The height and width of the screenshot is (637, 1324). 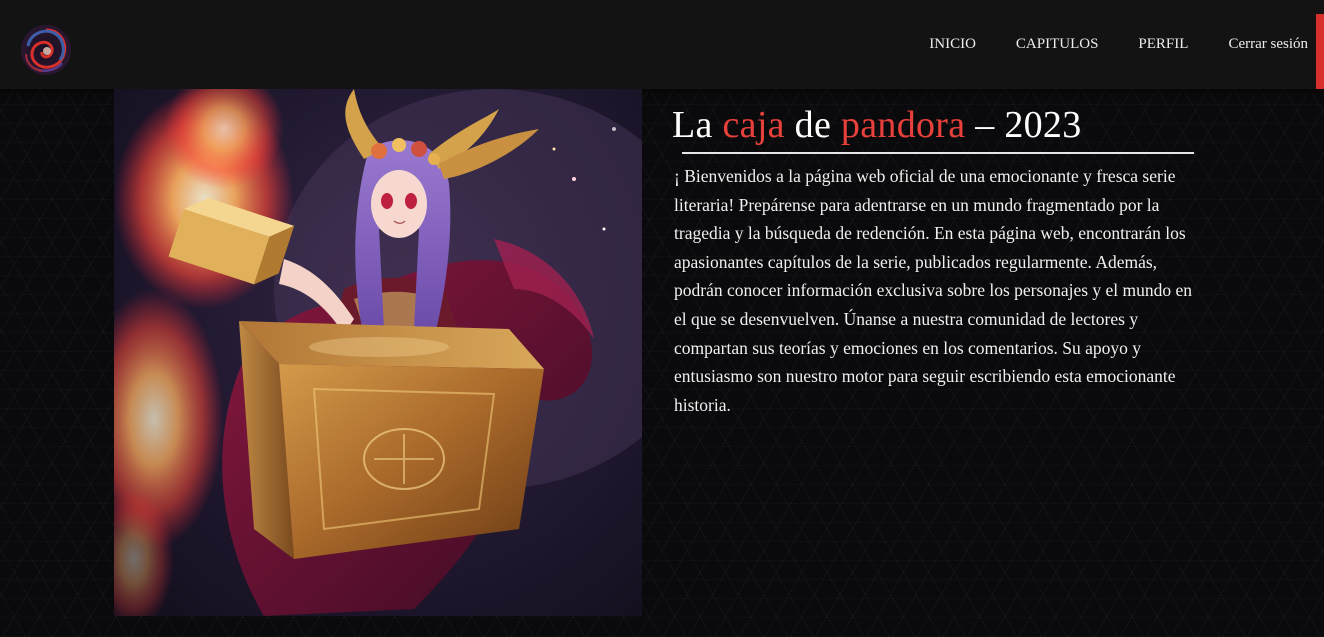 What do you see at coordinates (938, 153) in the screenshot?
I see `title-divider` at bounding box center [938, 153].